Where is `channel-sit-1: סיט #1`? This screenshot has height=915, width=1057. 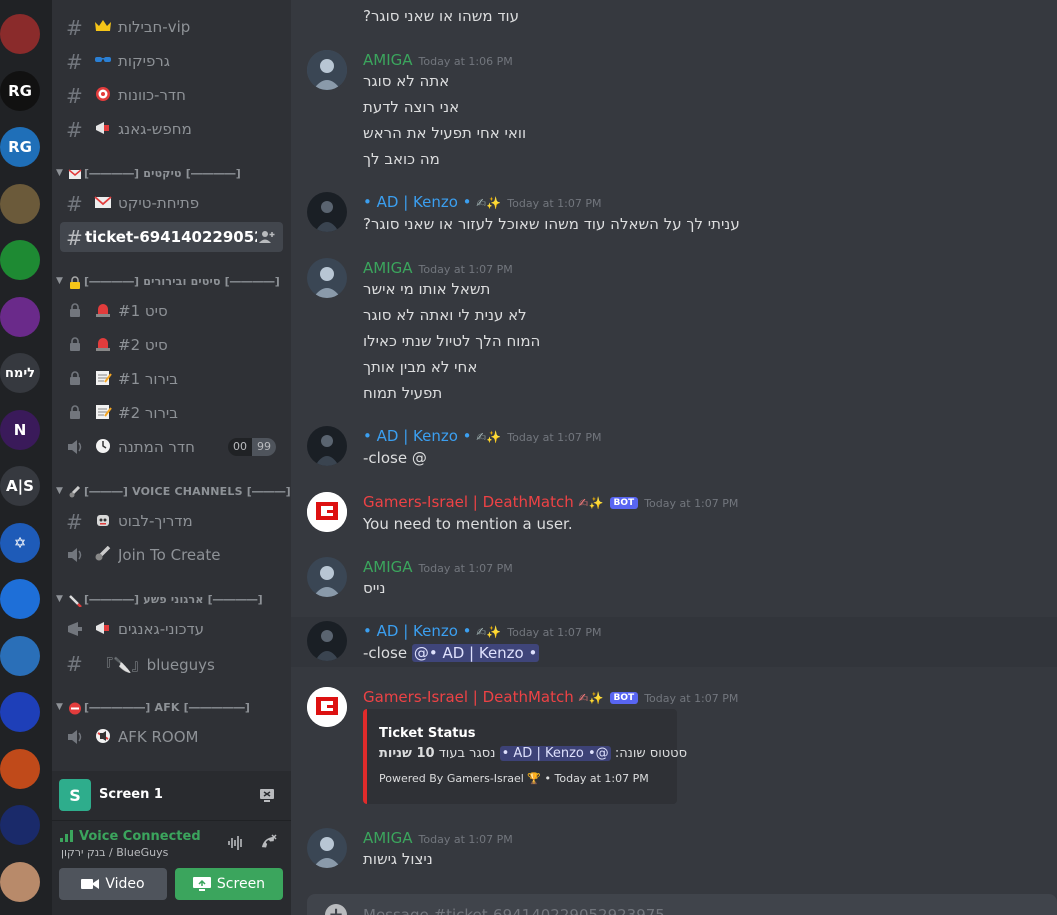 channel-sit-1: סיט #1 is located at coordinates (171, 311).